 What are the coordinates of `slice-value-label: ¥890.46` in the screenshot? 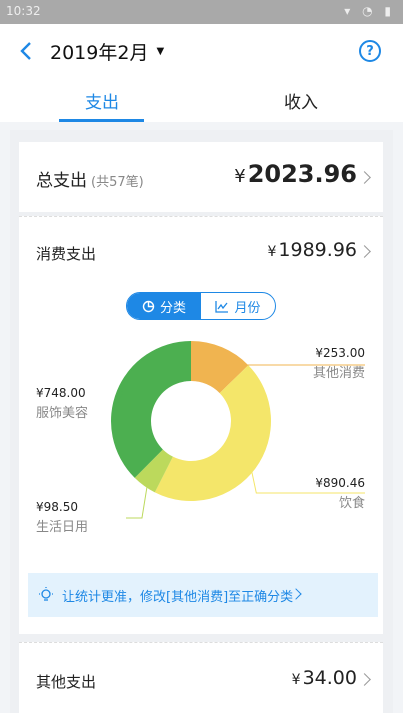 It's located at (340, 483).